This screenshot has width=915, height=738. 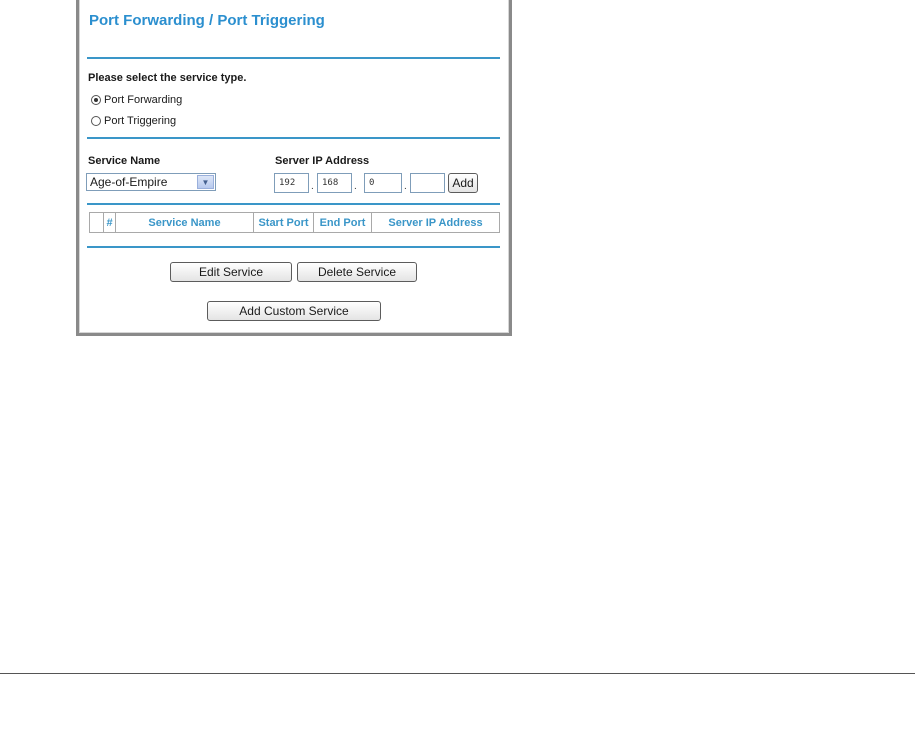 What do you see at coordinates (463, 183) in the screenshot?
I see `add-button: Add` at bounding box center [463, 183].